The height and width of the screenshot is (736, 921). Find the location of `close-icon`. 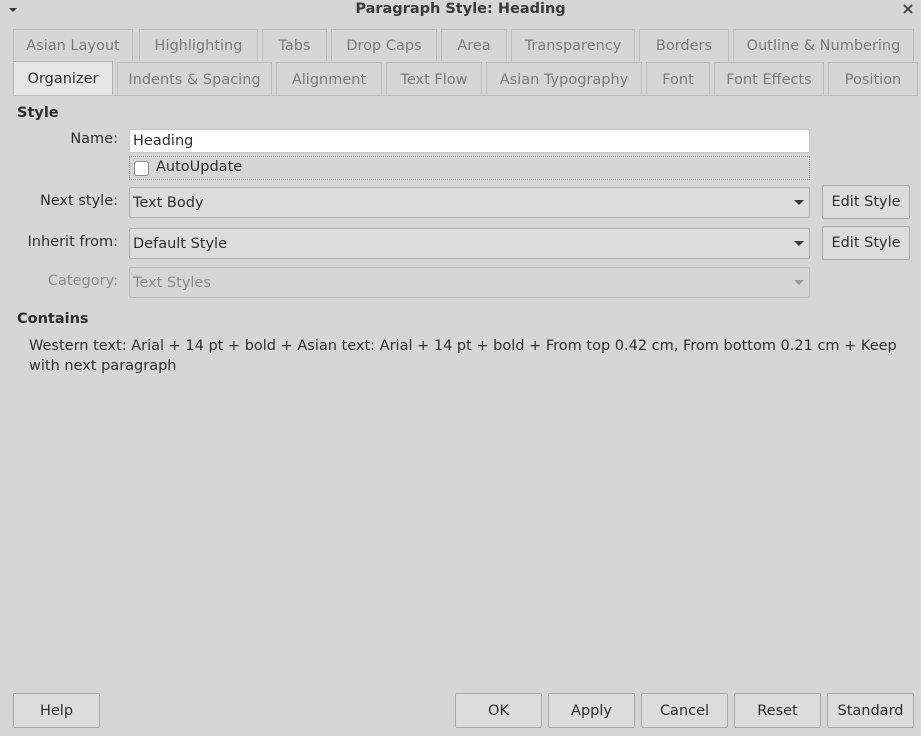

close-icon is located at coordinates (908, 9).